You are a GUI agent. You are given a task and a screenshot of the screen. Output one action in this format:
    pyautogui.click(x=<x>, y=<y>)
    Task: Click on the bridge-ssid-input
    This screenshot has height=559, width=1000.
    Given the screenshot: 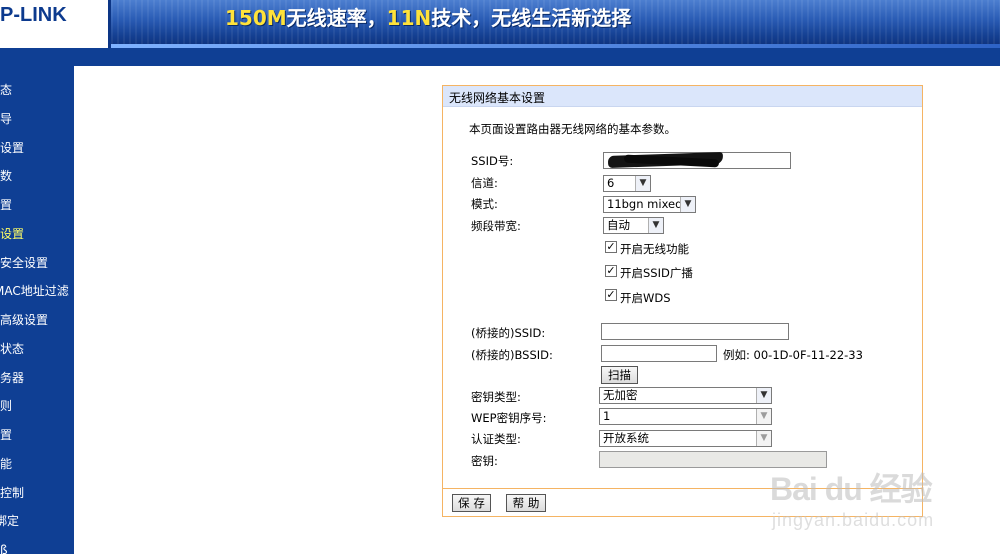 What is the action you would take?
    pyautogui.click(x=695, y=331)
    